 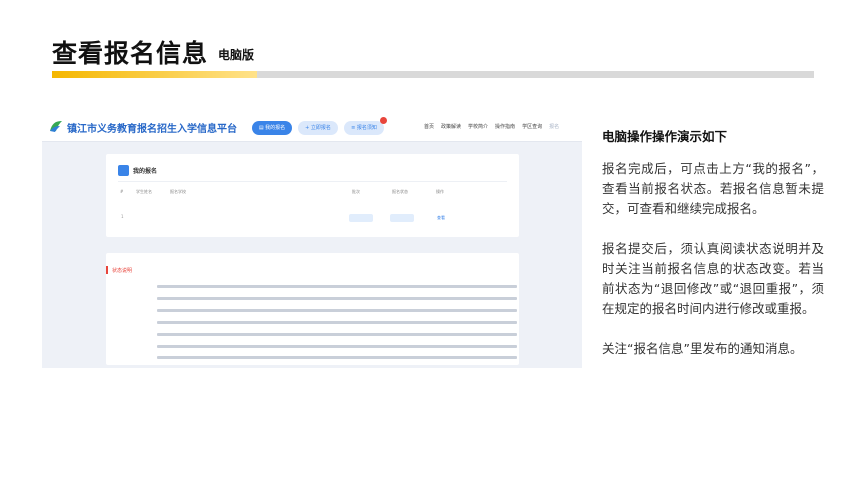 What do you see at coordinates (122, 191) in the screenshot?
I see `col-header-index: #` at bounding box center [122, 191].